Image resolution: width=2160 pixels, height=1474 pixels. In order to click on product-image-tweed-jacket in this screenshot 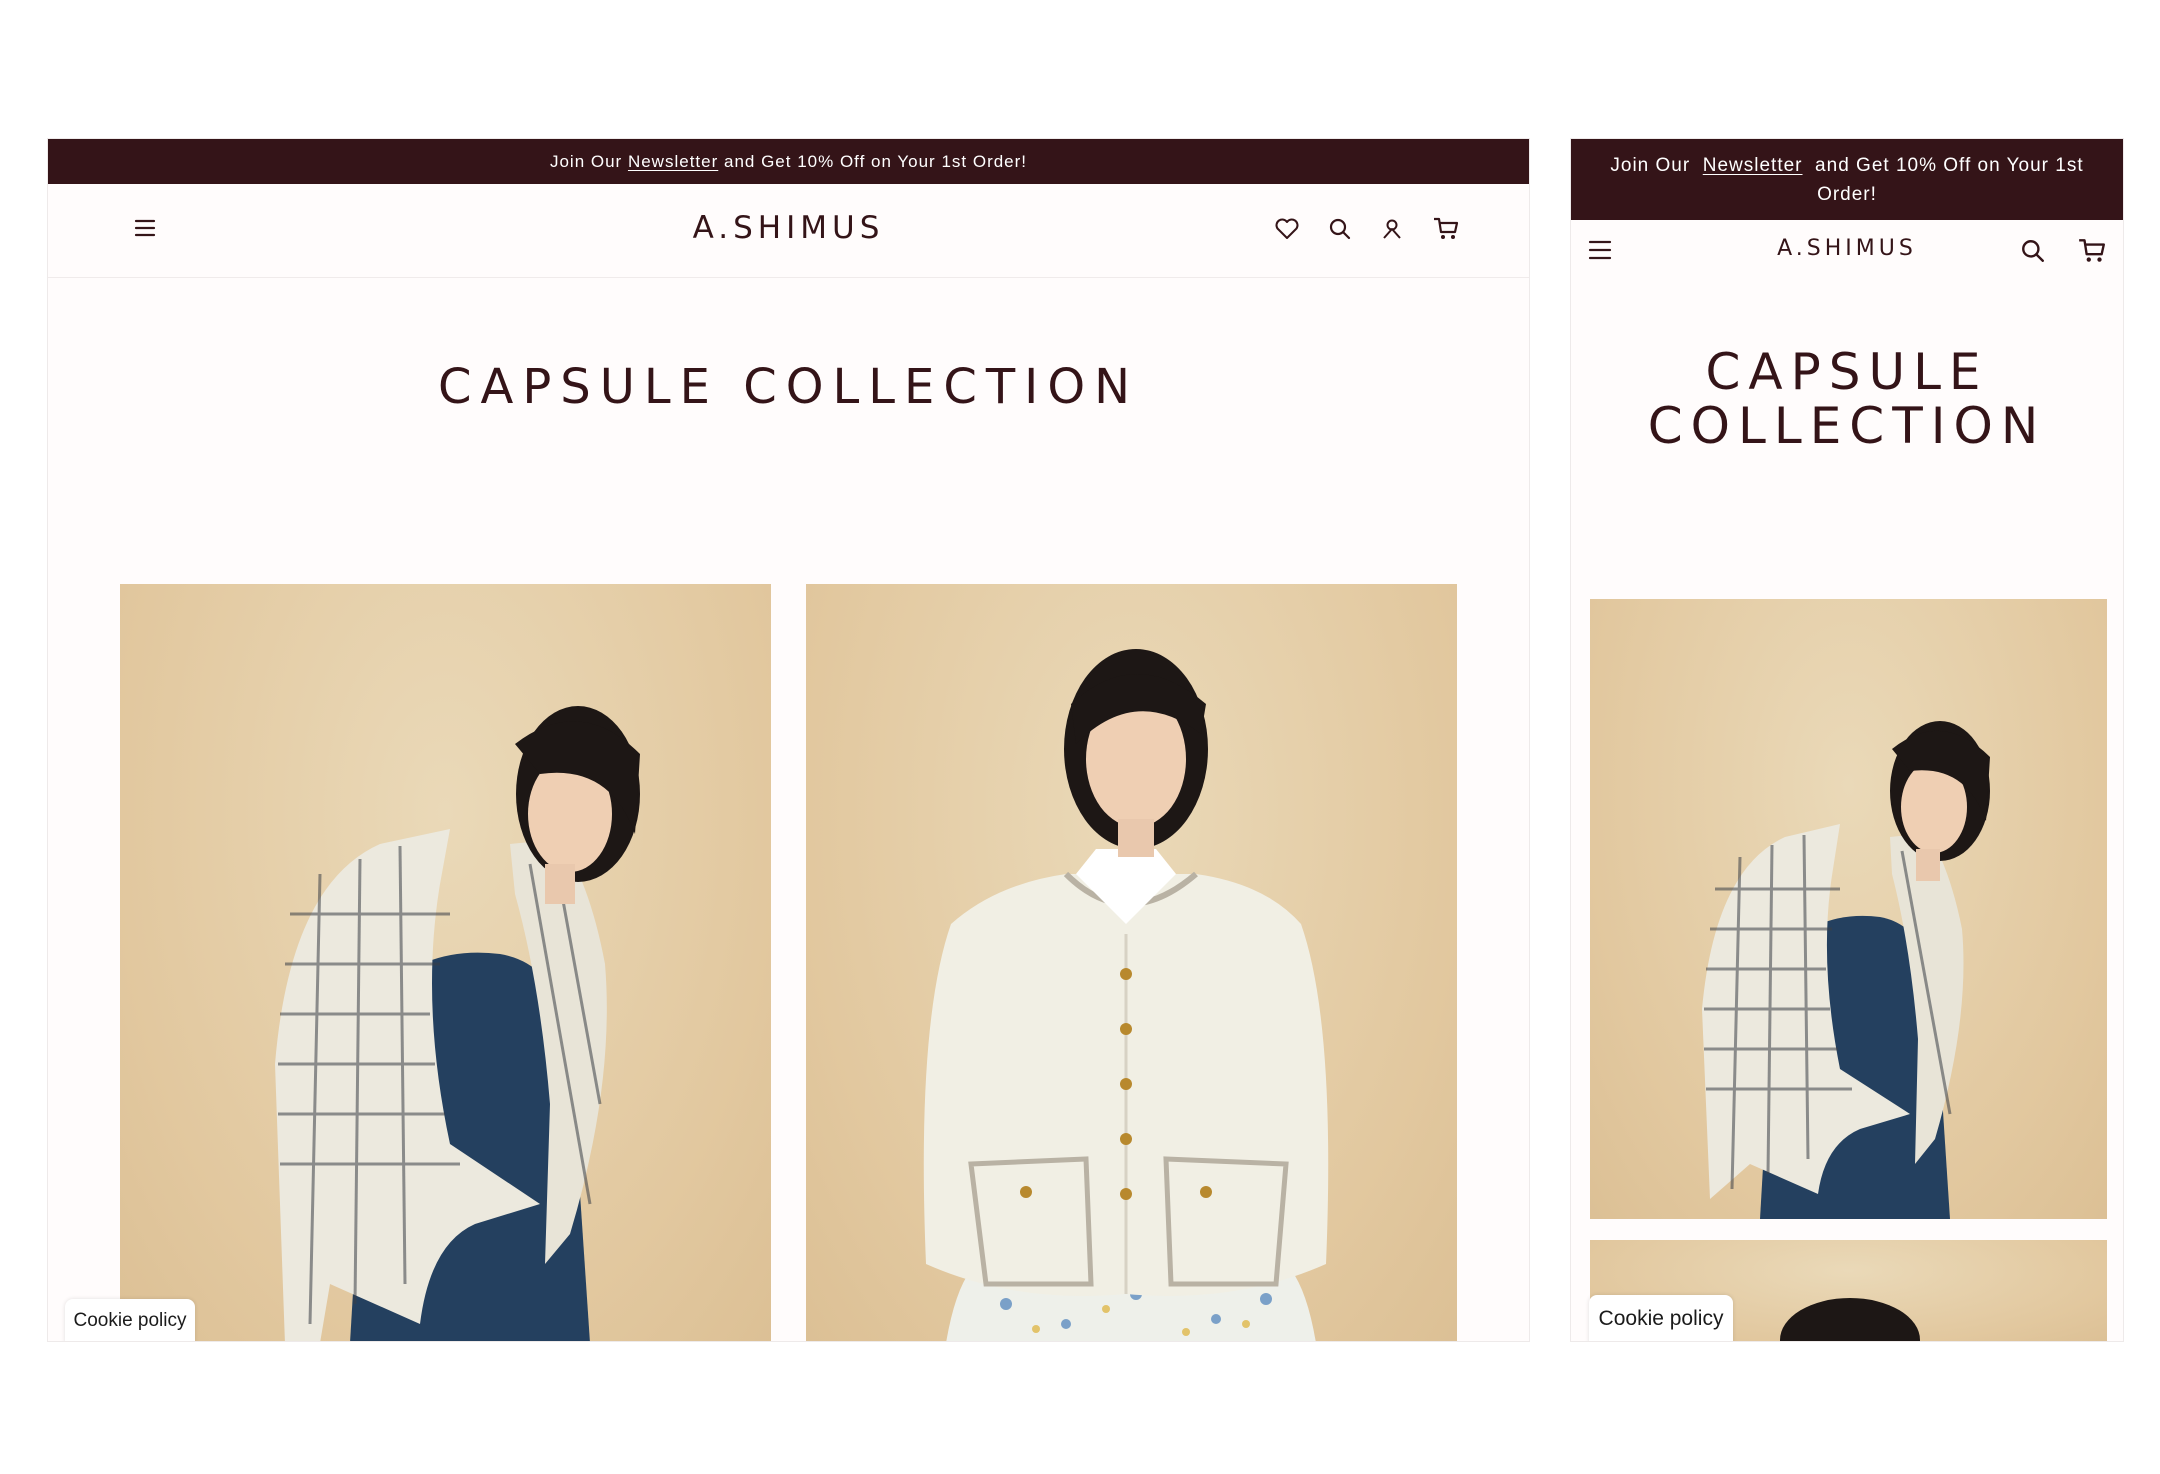, I will do `click(1848, 909)`.